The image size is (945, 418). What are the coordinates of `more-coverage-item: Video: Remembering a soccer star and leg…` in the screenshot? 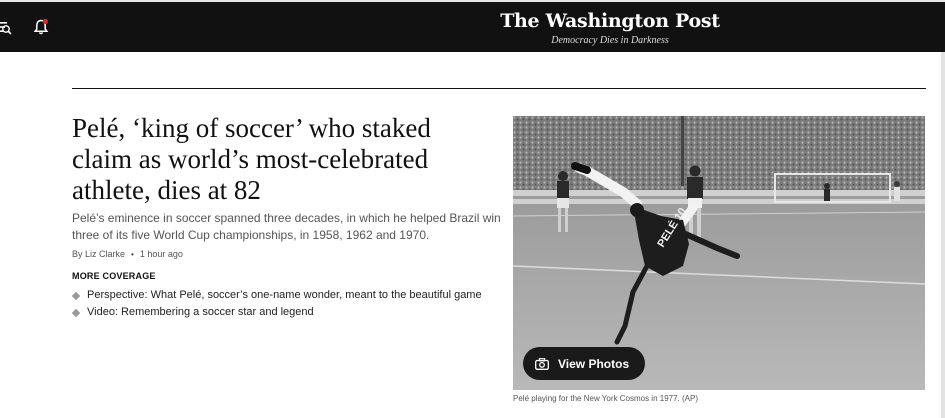 It's located at (276, 312).